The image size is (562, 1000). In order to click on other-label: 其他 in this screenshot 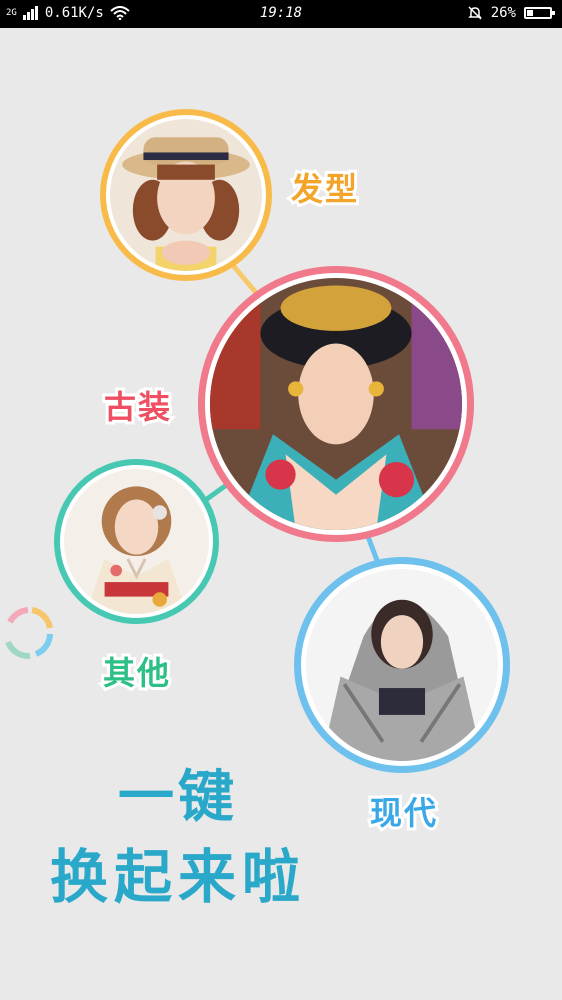, I will do `click(136, 671)`.